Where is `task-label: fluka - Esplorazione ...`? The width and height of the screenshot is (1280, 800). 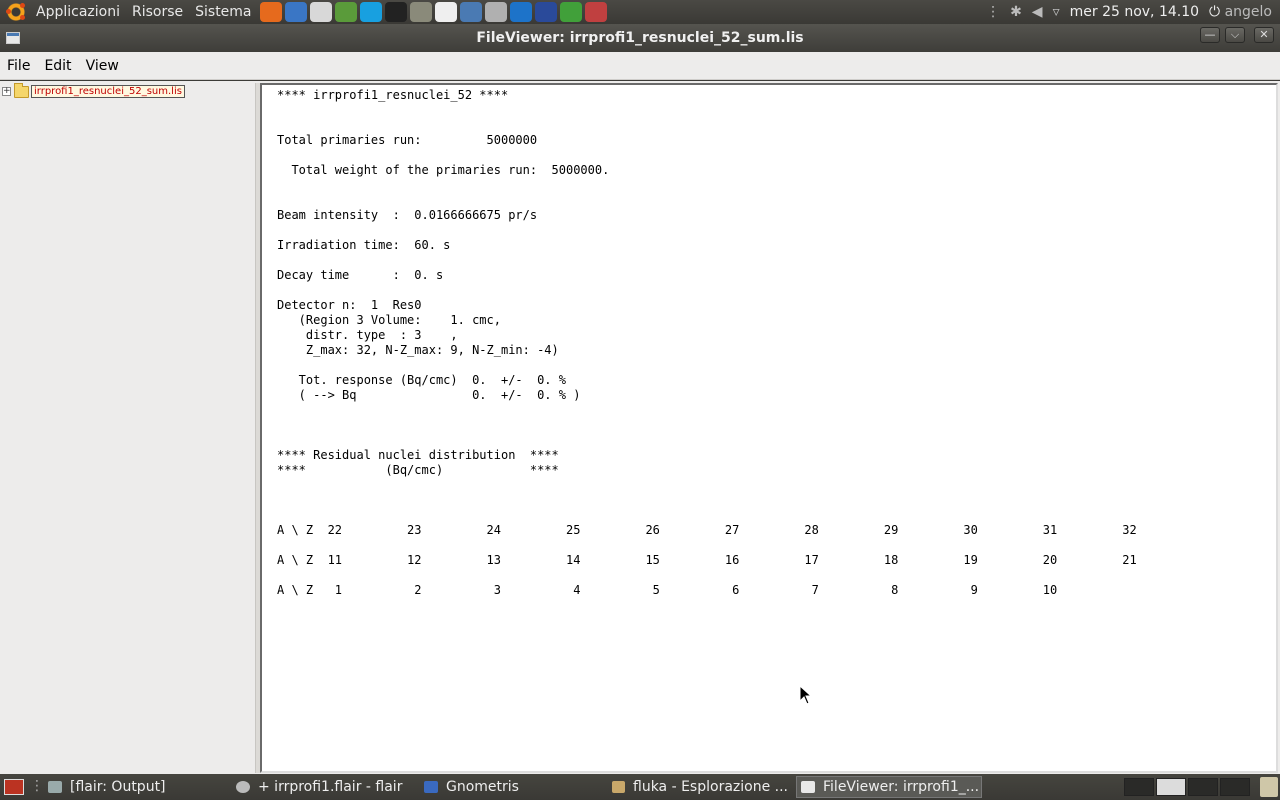
task-label: fluka - Esplorazione ... is located at coordinates (710, 787).